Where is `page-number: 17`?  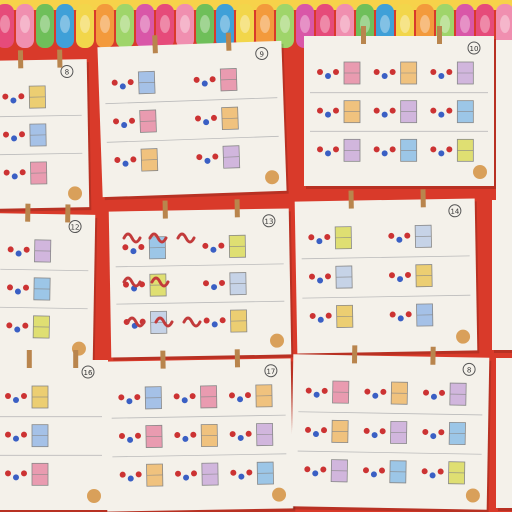
page-number: 17 is located at coordinates (270, 372).